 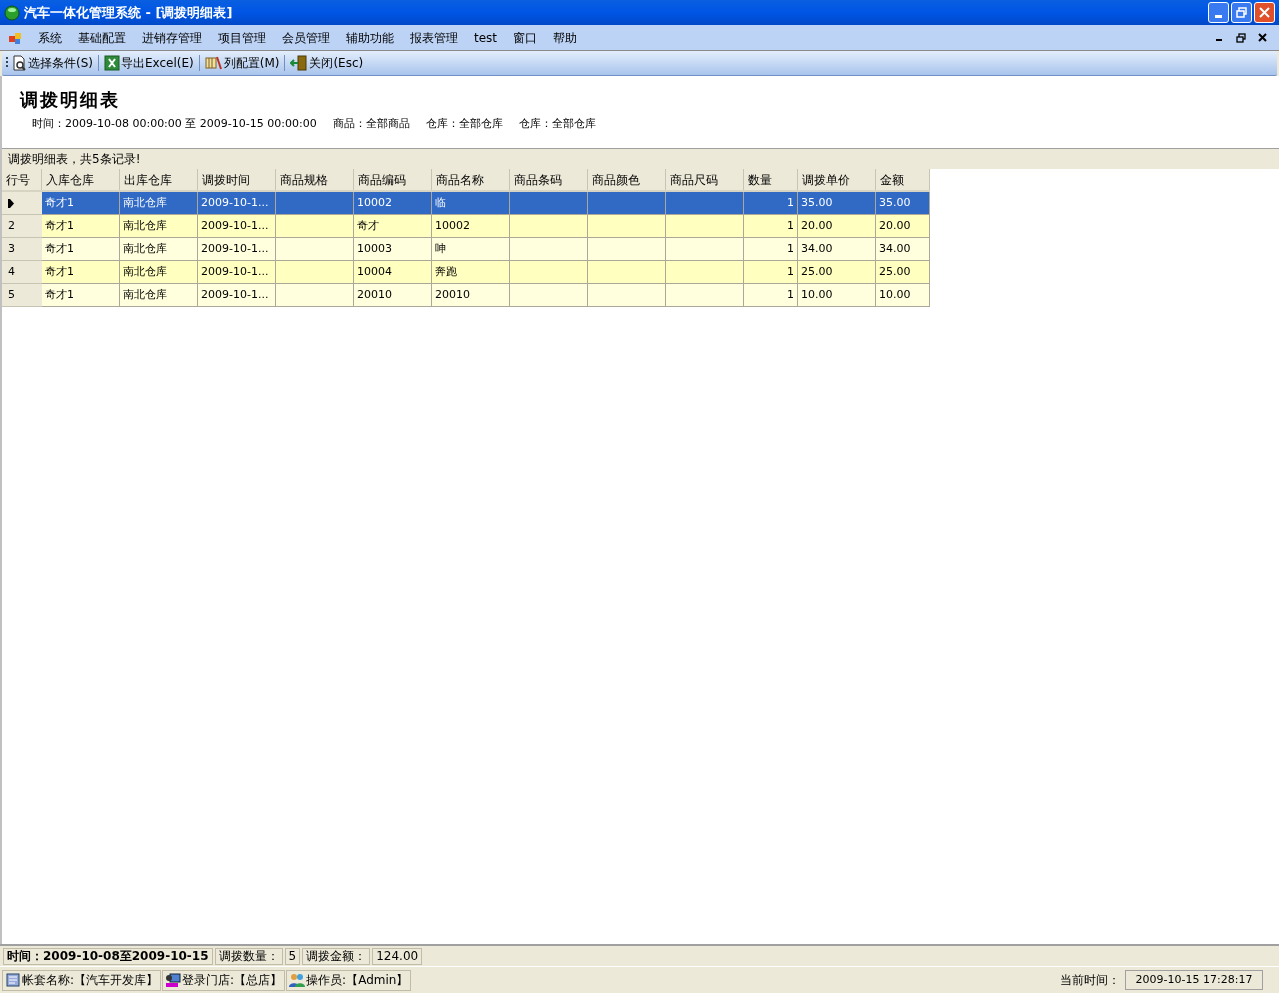 What do you see at coordinates (232, 980) in the screenshot?
I see `status-text: 登录门店:【总店】` at bounding box center [232, 980].